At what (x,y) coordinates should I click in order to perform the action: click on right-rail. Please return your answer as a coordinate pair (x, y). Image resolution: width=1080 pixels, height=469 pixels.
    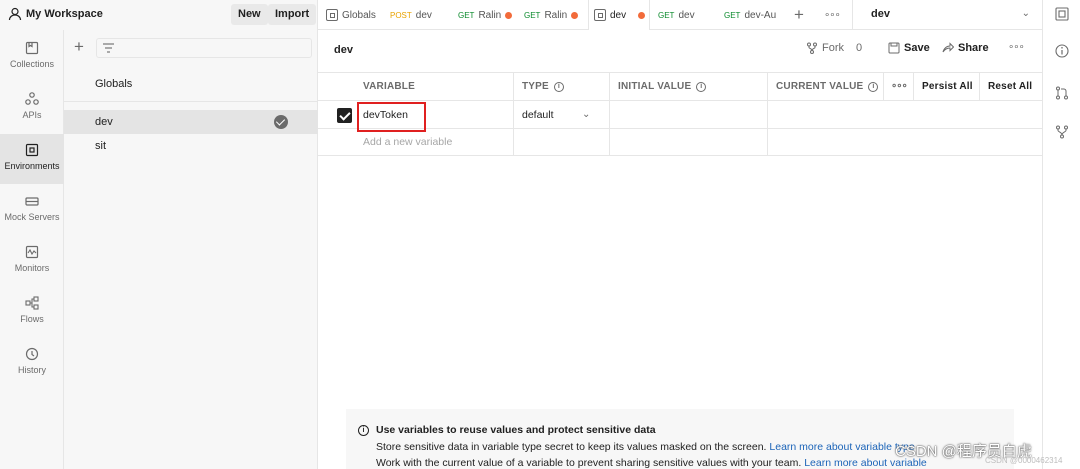
    Looking at the image, I should click on (1061, 234).